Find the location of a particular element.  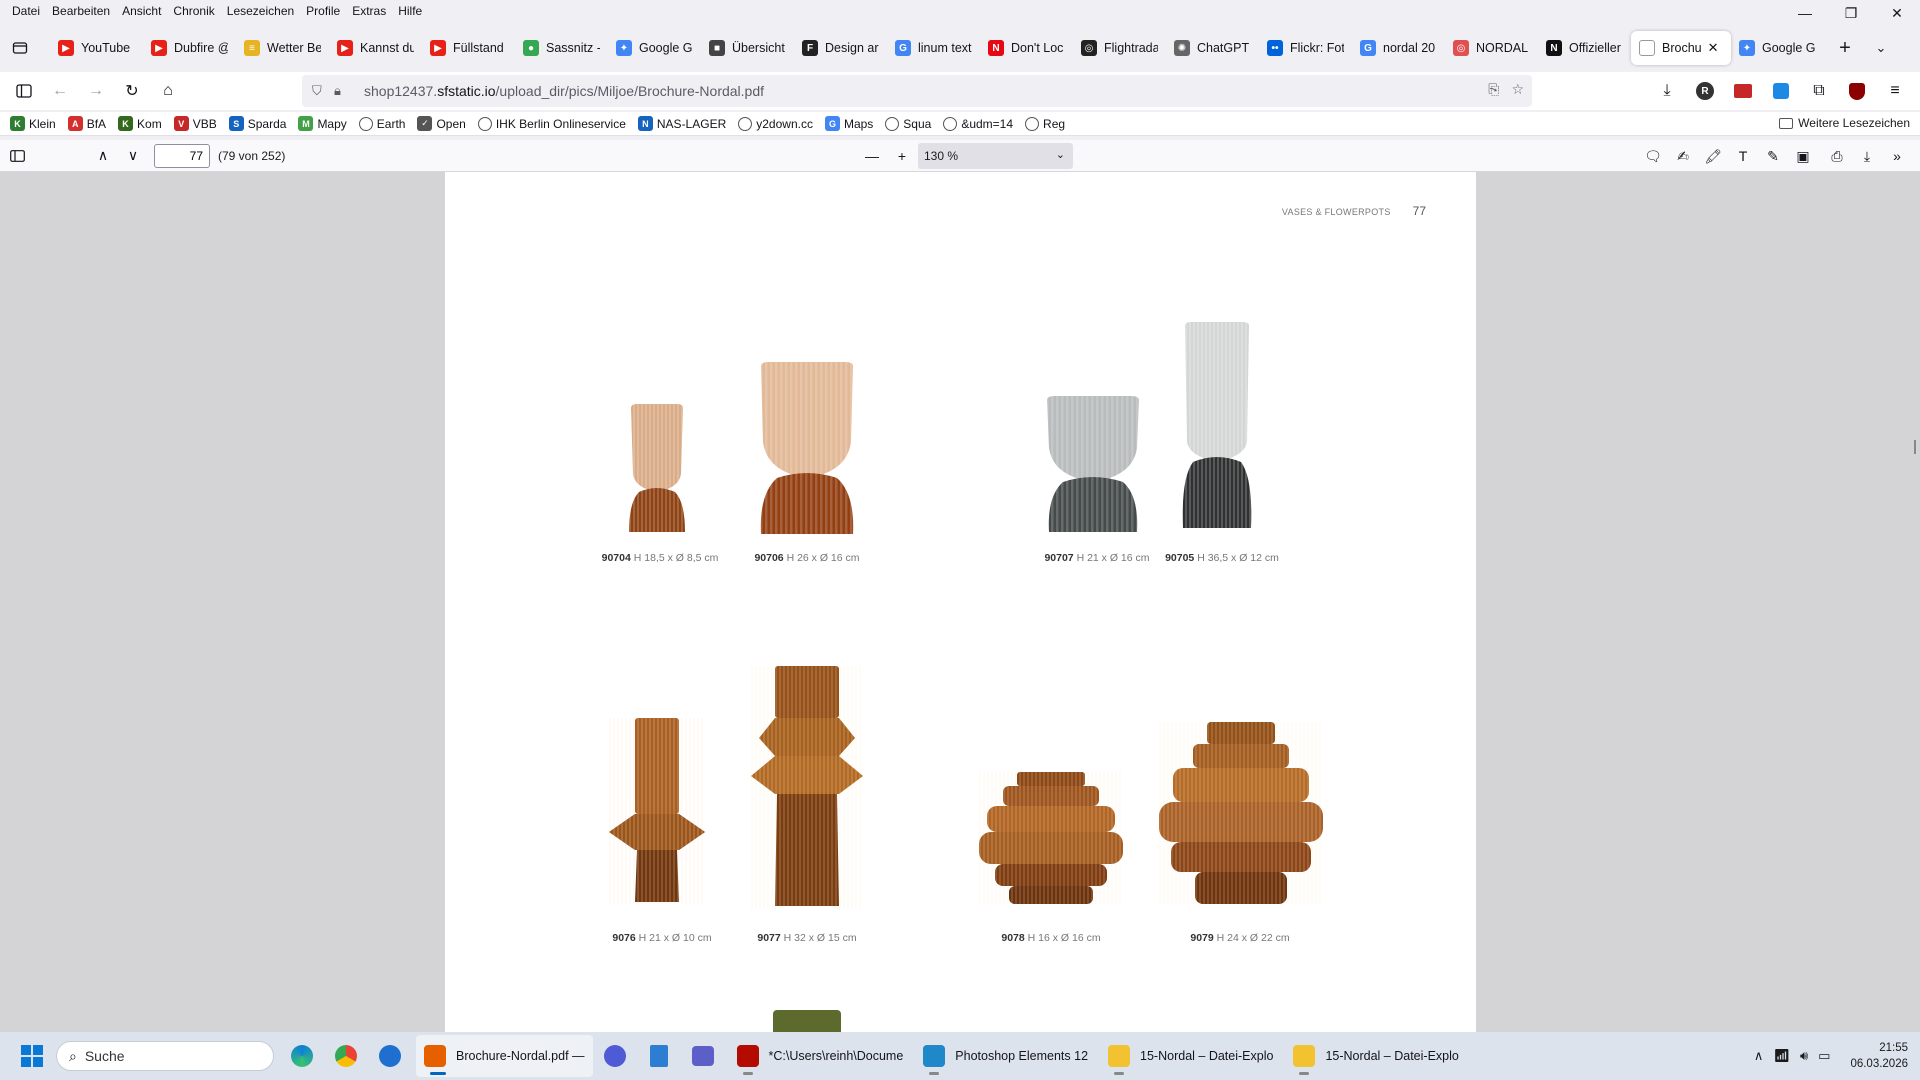

menu-datei: Datei is located at coordinates (26, 11).